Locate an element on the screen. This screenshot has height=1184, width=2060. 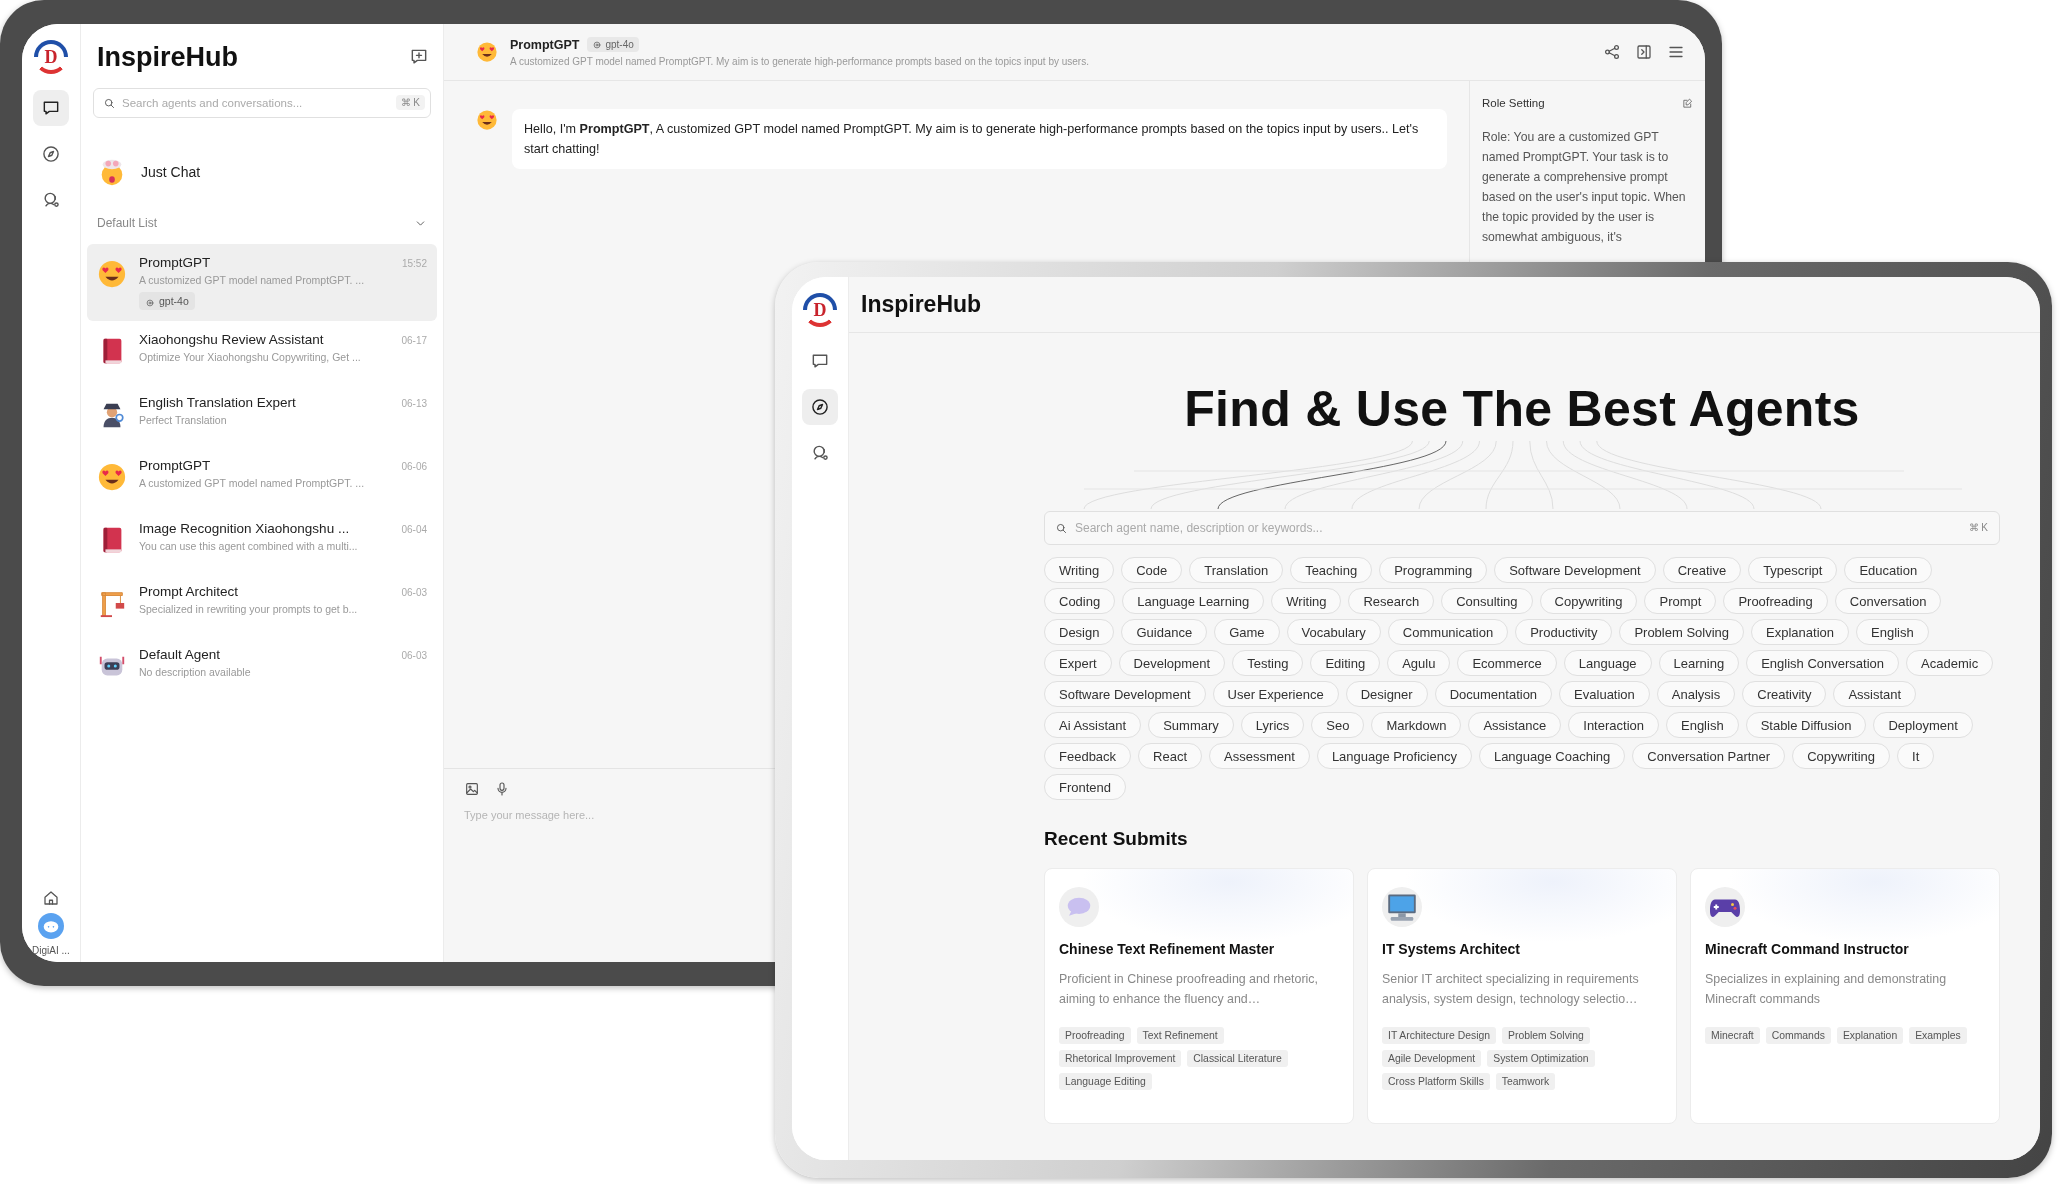
tag-chip: Lyrics is located at coordinates (1272, 725).